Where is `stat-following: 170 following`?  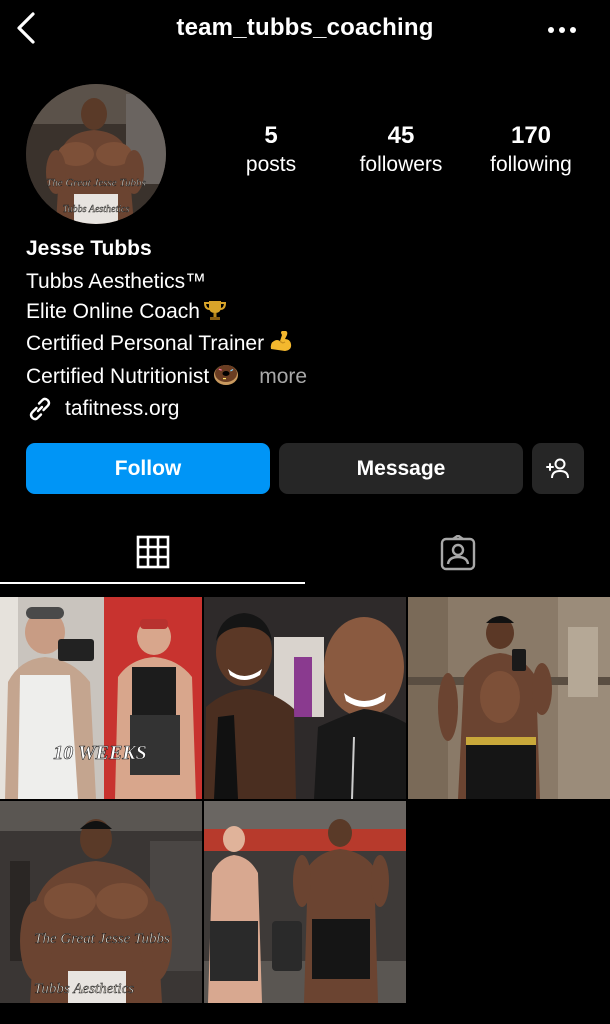 stat-following: 170 following is located at coordinates (531, 149).